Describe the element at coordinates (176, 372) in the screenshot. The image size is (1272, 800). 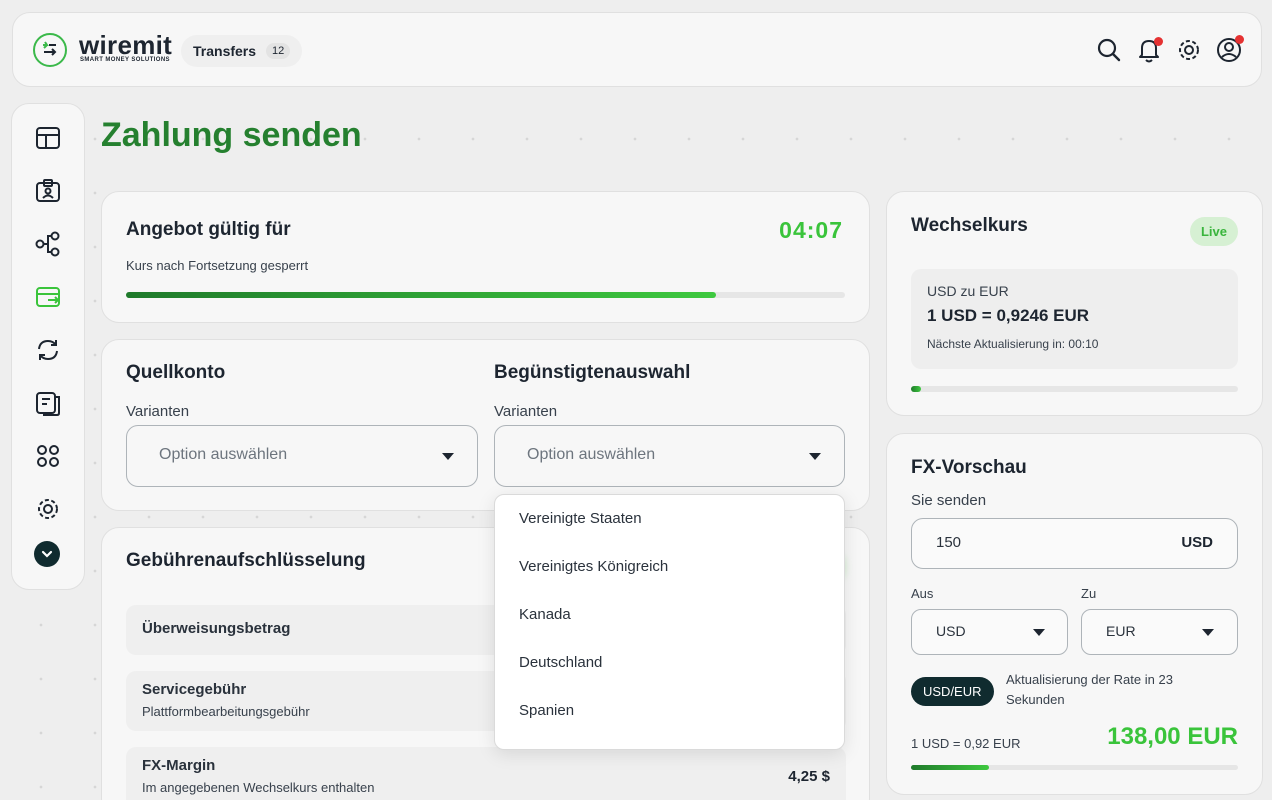
I see `source-title: Quellkonto` at that location.